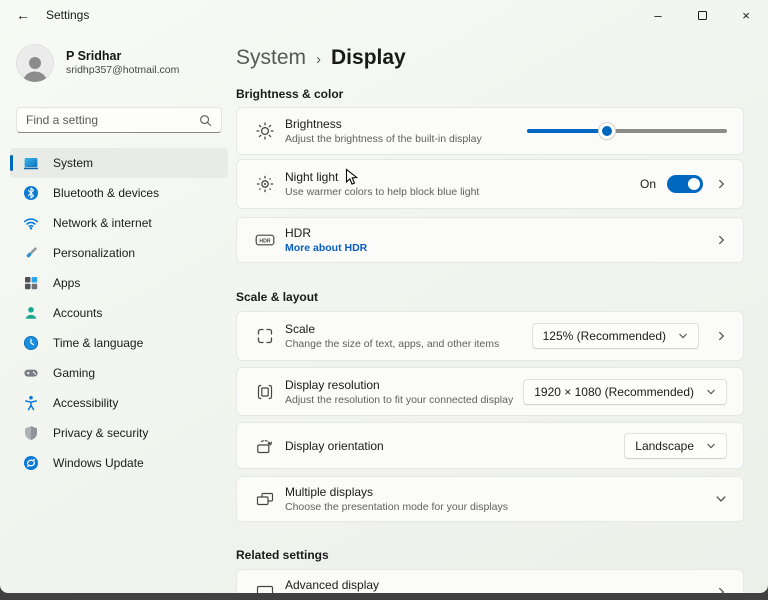 The image size is (768, 600). What do you see at coordinates (31, 283) in the screenshot?
I see `apps-icon` at bounding box center [31, 283].